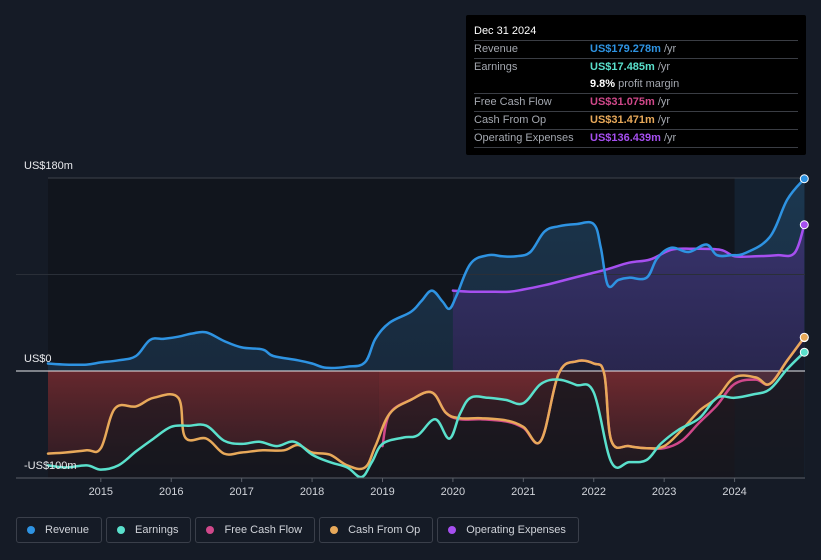 The width and height of the screenshot is (821, 560). What do you see at coordinates (804, 225) in the screenshot?
I see `operating-expenses-end-dot` at bounding box center [804, 225].